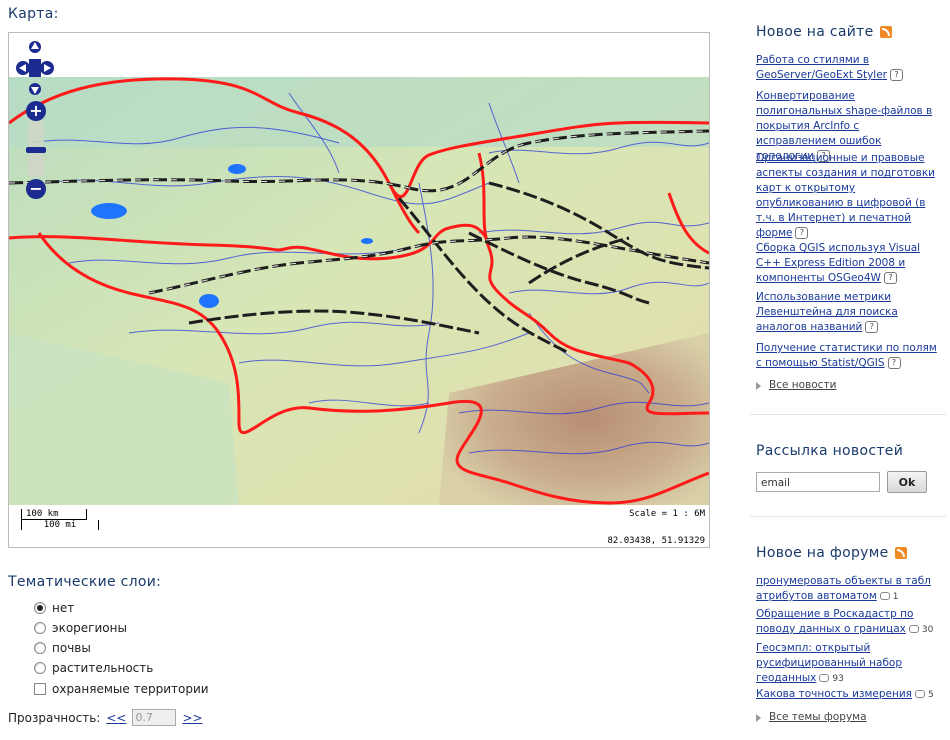 Image resolution: width=950 pixels, height=740 pixels. What do you see at coordinates (103, 668) in the screenshot?
I see `layer-label: растительность` at bounding box center [103, 668].